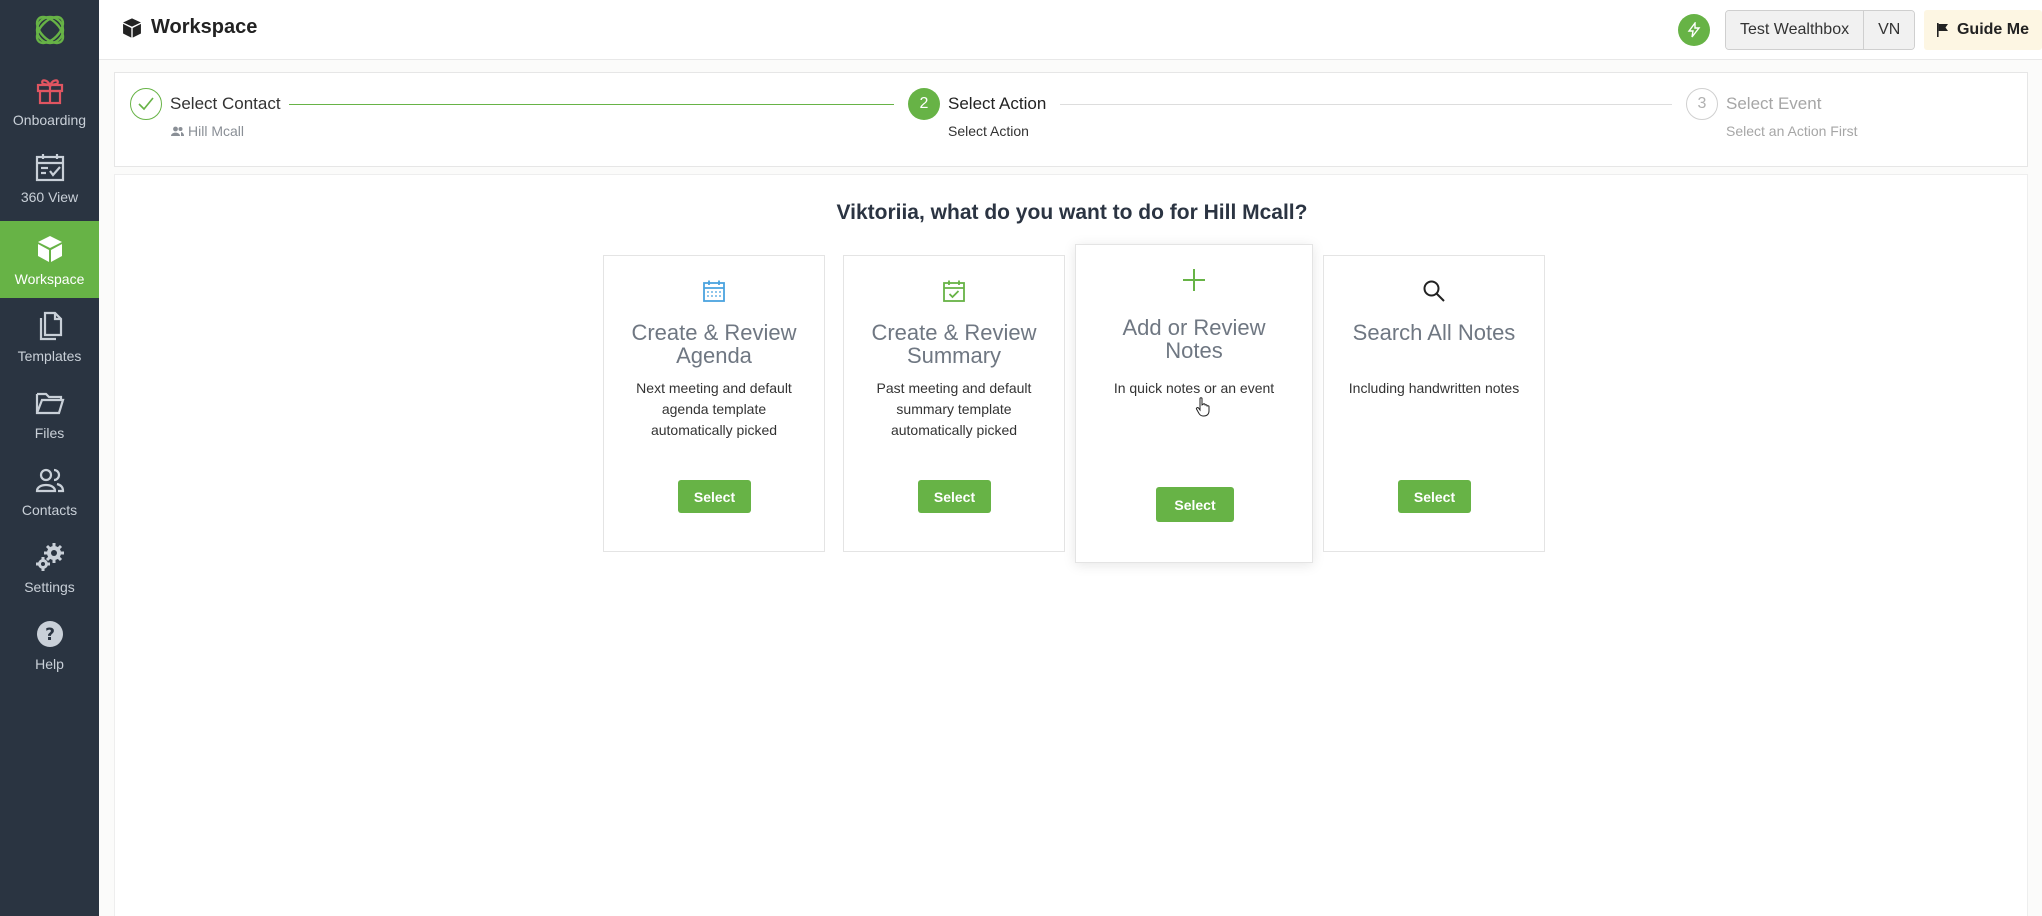 The height and width of the screenshot is (916, 2042). I want to click on calendar-icon, so click(714, 291).